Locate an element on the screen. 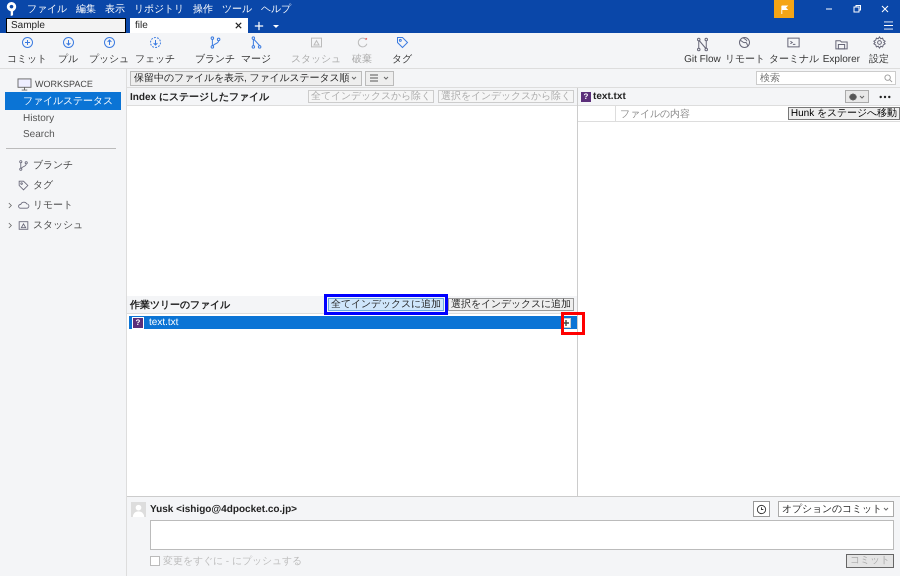 The width and height of the screenshot is (900, 576). more-icon is located at coordinates (885, 96).